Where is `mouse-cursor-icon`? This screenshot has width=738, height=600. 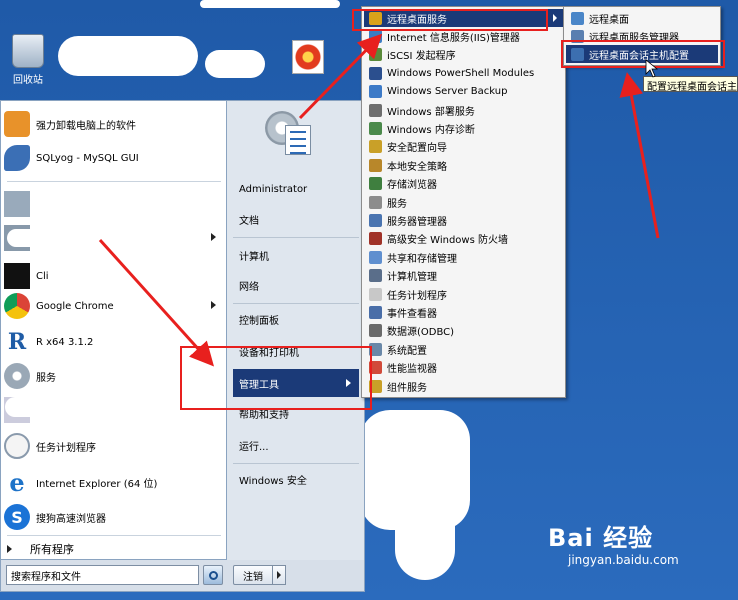
mouse-cursor-icon is located at coordinates (652, 68).